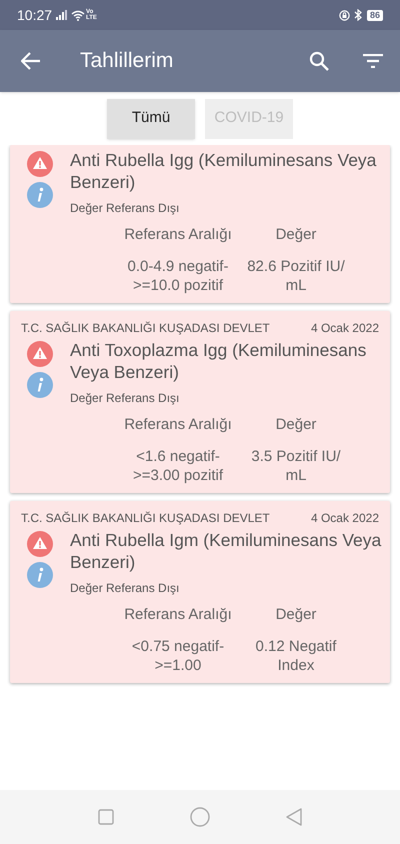  What do you see at coordinates (78, 15) in the screenshot?
I see `wifi-icon` at bounding box center [78, 15].